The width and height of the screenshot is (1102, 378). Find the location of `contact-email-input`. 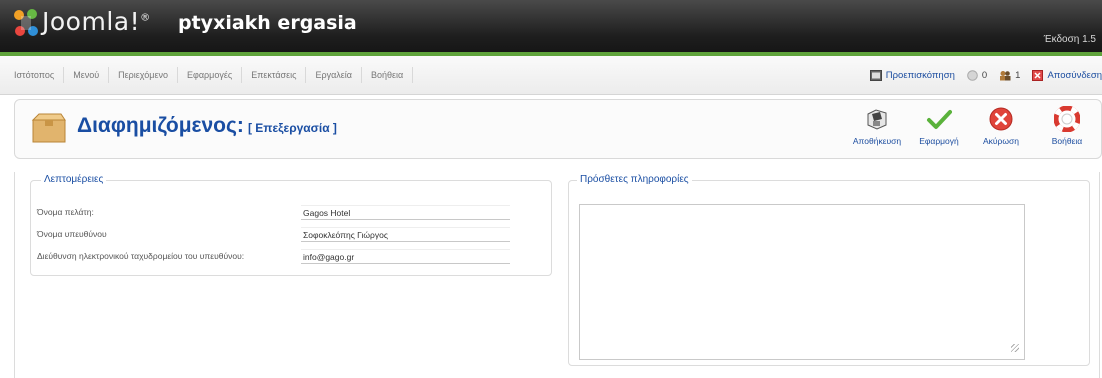

contact-email-input is located at coordinates (405, 256).